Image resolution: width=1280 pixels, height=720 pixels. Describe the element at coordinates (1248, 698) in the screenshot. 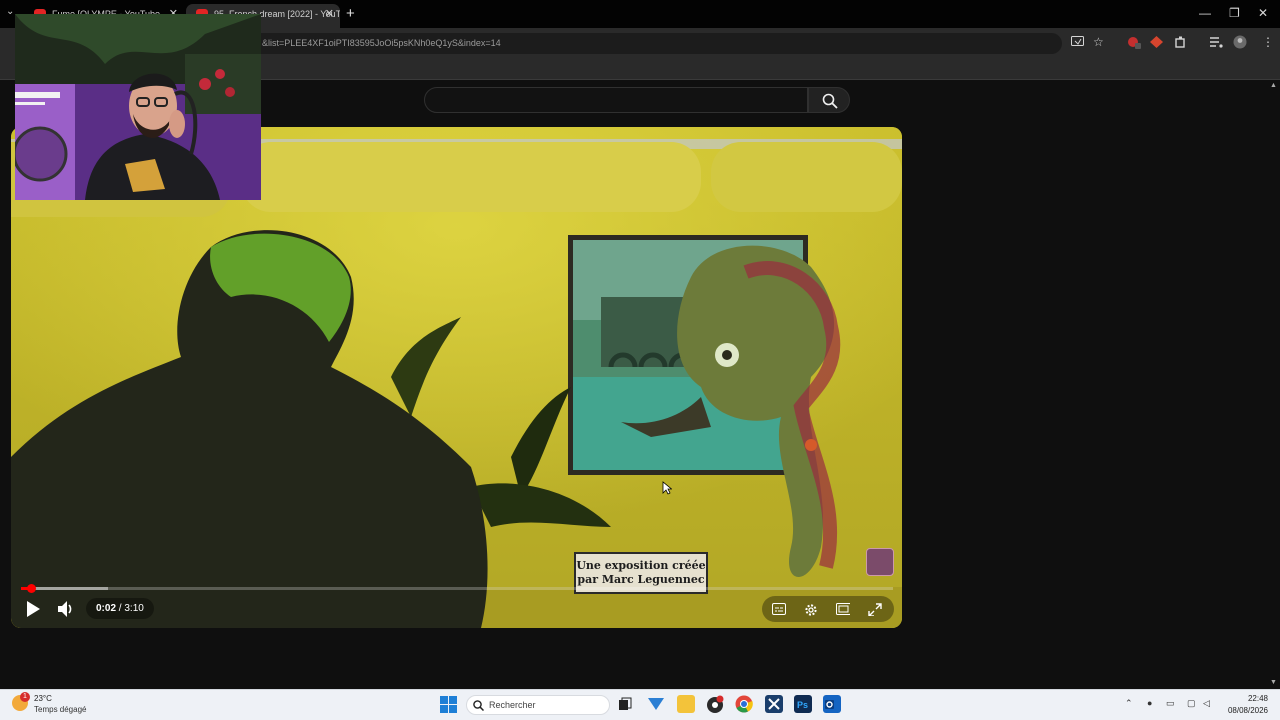

I see `clock-time: 22:48` at that location.